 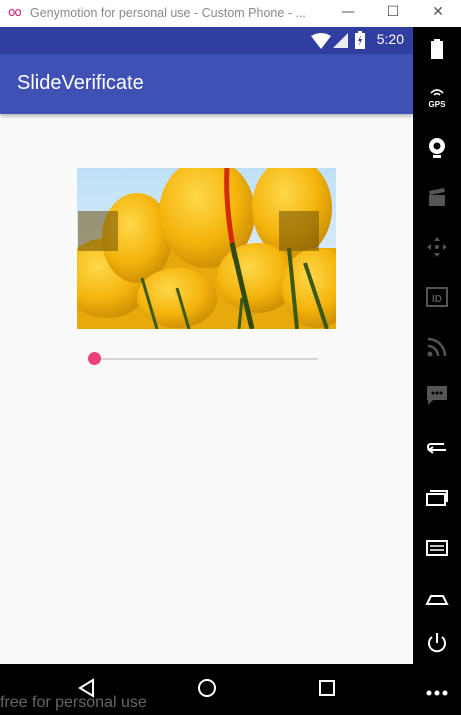 What do you see at coordinates (437, 643) in the screenshot?
I see `power-icon` at bounding box center [437, 643].